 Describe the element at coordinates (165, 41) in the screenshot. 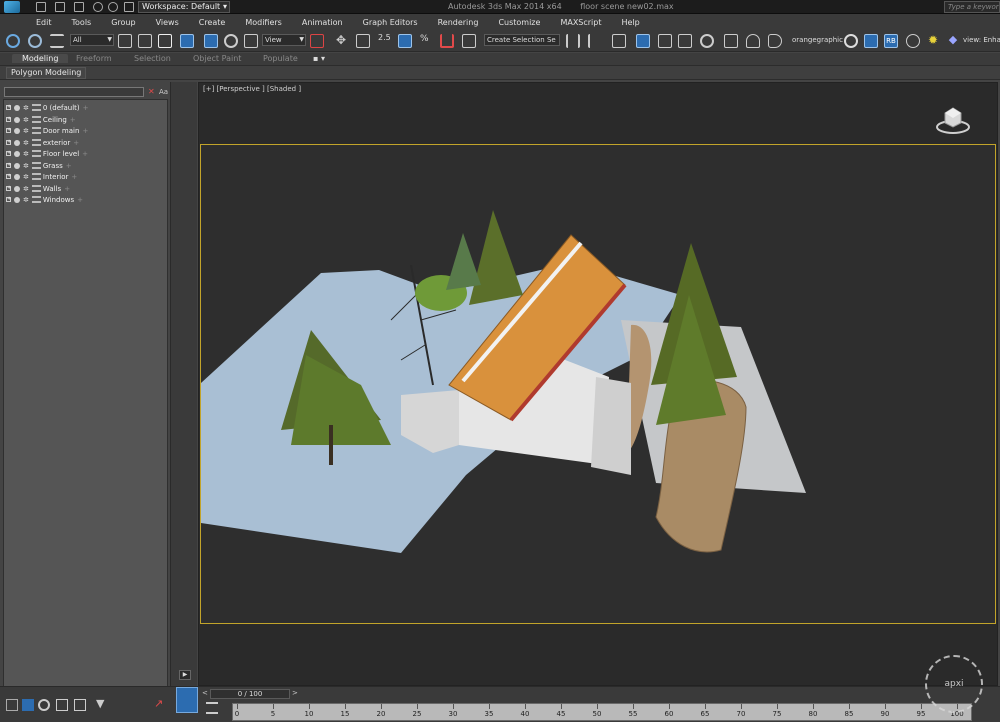

I see `rectangular-region-icon` at that location.